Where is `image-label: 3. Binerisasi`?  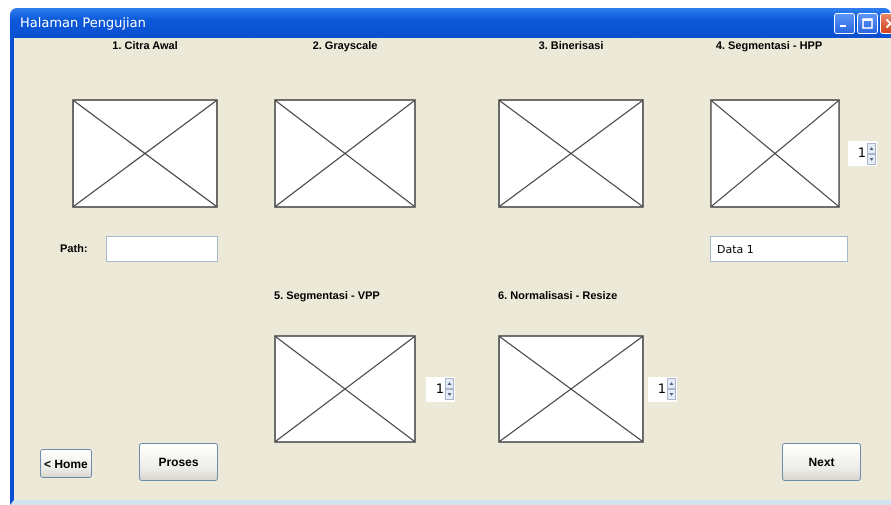
image-label: 3. Binerisasi is located at coordinates (571, 46).